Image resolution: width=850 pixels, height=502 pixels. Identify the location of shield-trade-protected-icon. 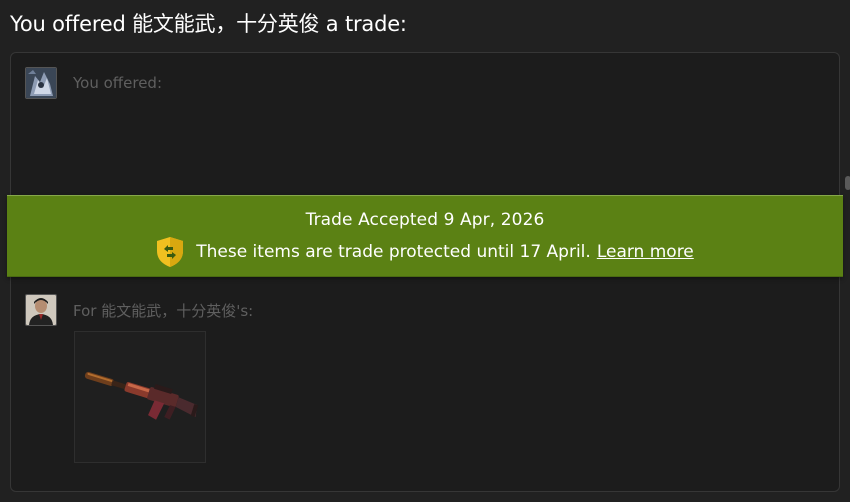
(170, 252).